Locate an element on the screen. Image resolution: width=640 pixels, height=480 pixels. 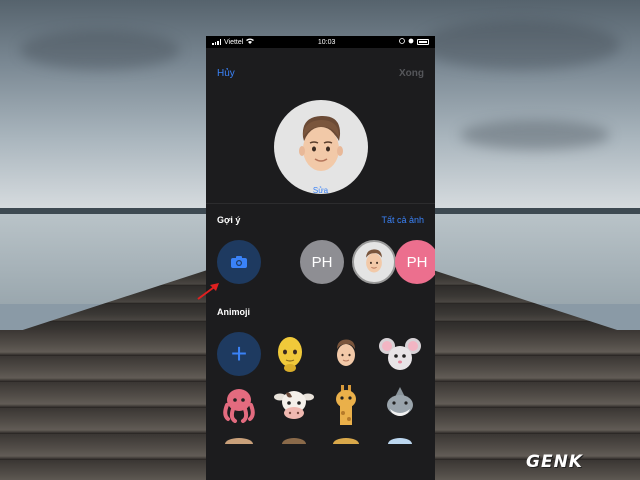
edit-photo-link: Sửa is located at coordinates (320, 190).